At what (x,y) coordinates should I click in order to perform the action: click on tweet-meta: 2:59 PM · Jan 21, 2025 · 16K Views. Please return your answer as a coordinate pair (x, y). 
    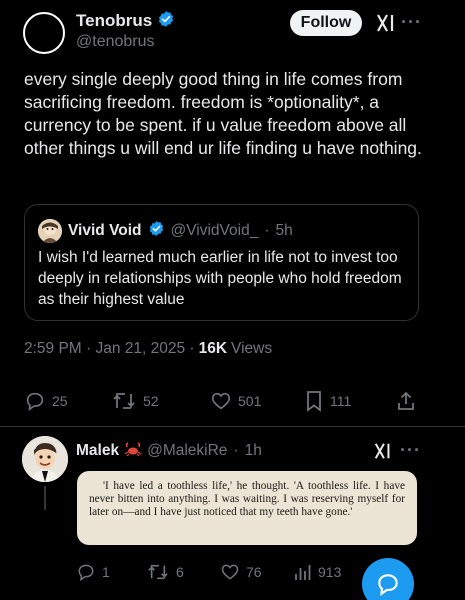
    Looking at the image, I should click on (148, 349).